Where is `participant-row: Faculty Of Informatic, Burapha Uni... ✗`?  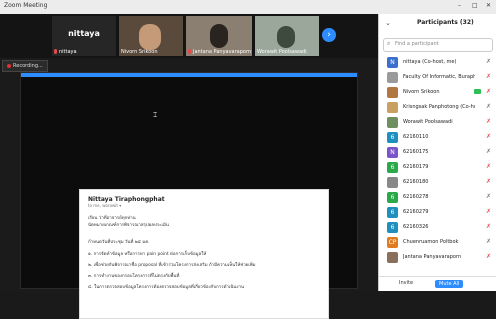
participant-row: Faculty Of Informatic, Burapha Uni... ✗ is located at coordinates (437, 77).